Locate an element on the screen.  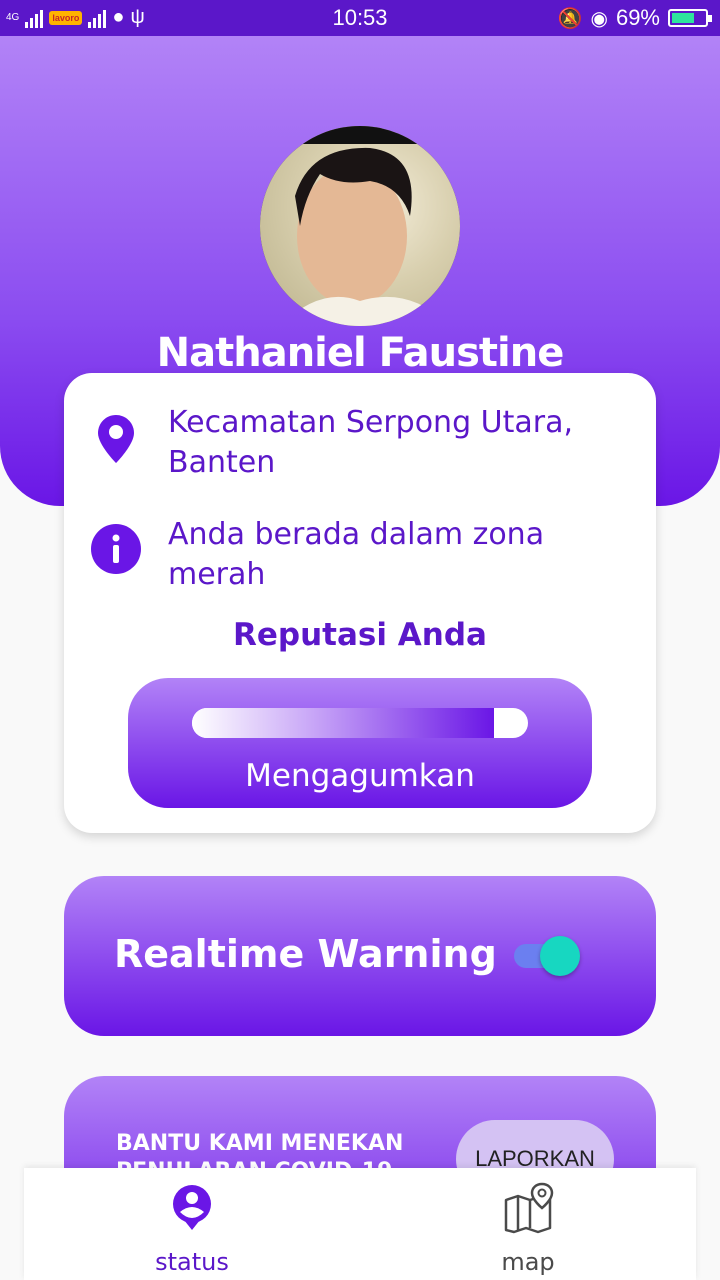
bottom-nav: status map is located at coordinates (360, 1224).